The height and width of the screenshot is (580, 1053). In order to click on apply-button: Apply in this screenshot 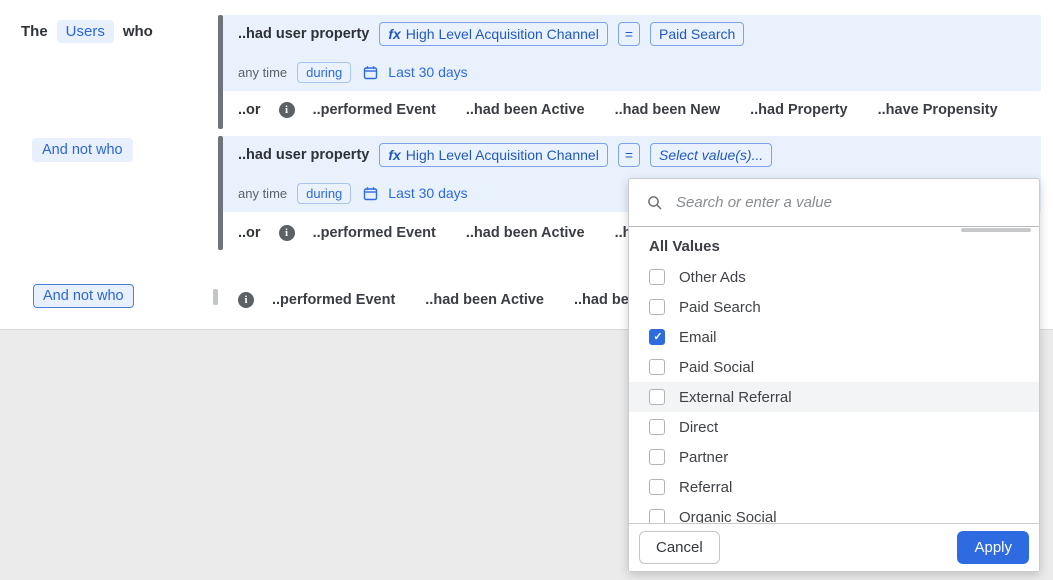, I will do `click(993, 547)`.